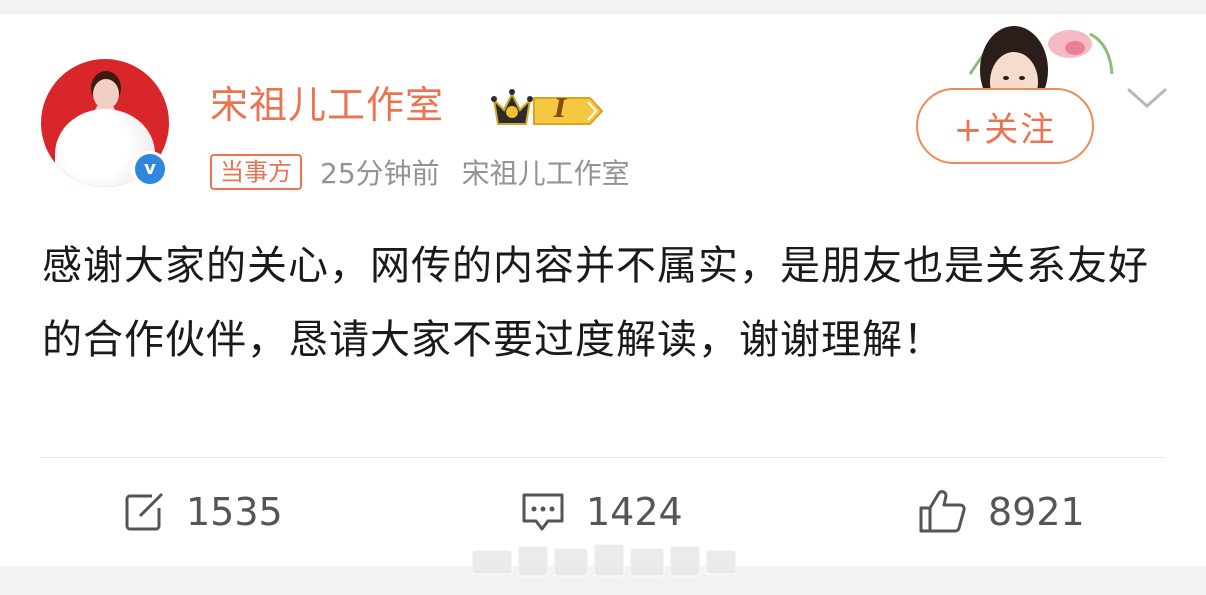  Describe the element at coordinates (105, 123) in the screenshot. I see `avatar: v` at that location.